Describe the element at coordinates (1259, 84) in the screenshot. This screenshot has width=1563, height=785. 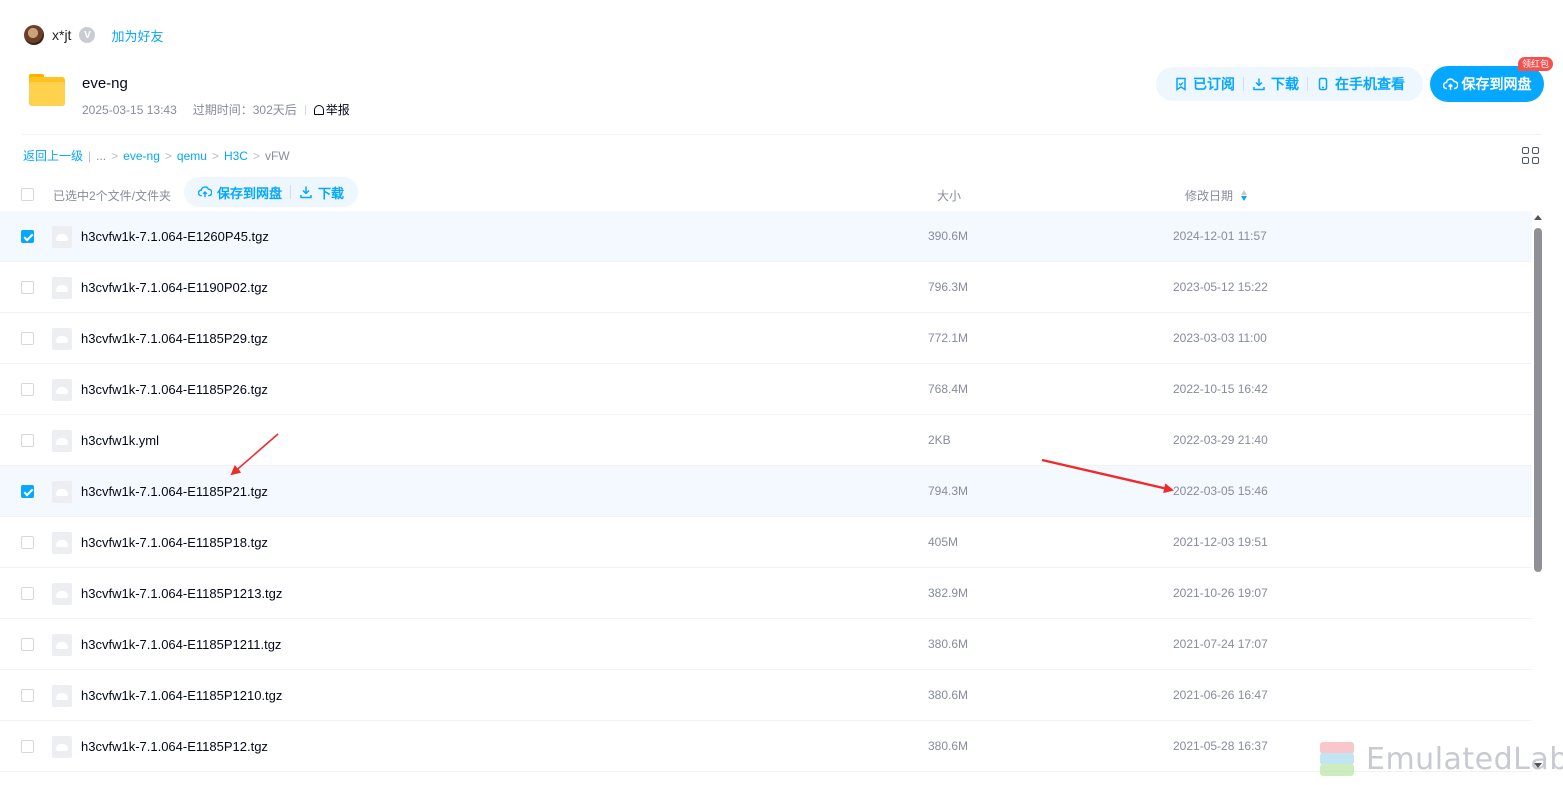
I see `download-icon` at that location.